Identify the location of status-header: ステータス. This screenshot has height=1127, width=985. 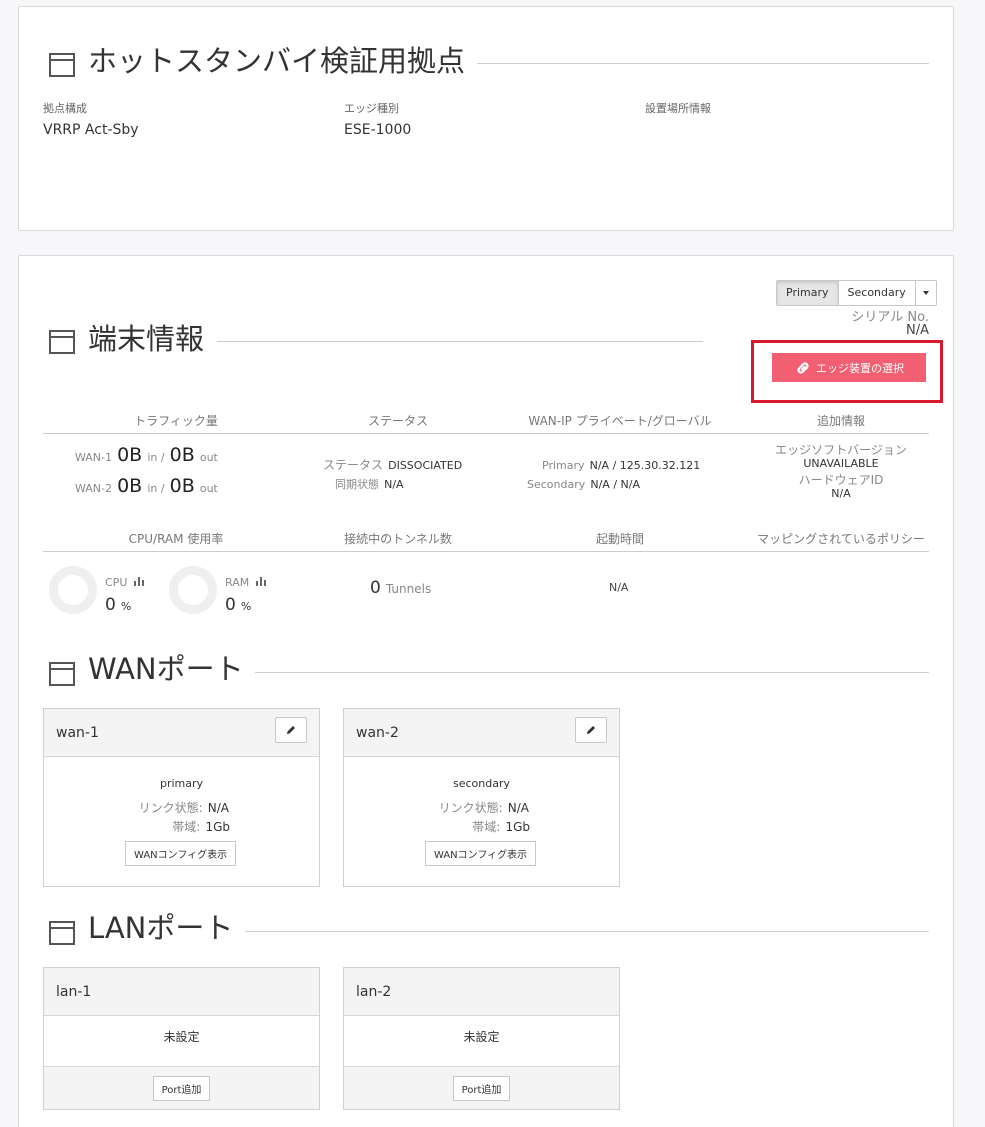
(397, 421).